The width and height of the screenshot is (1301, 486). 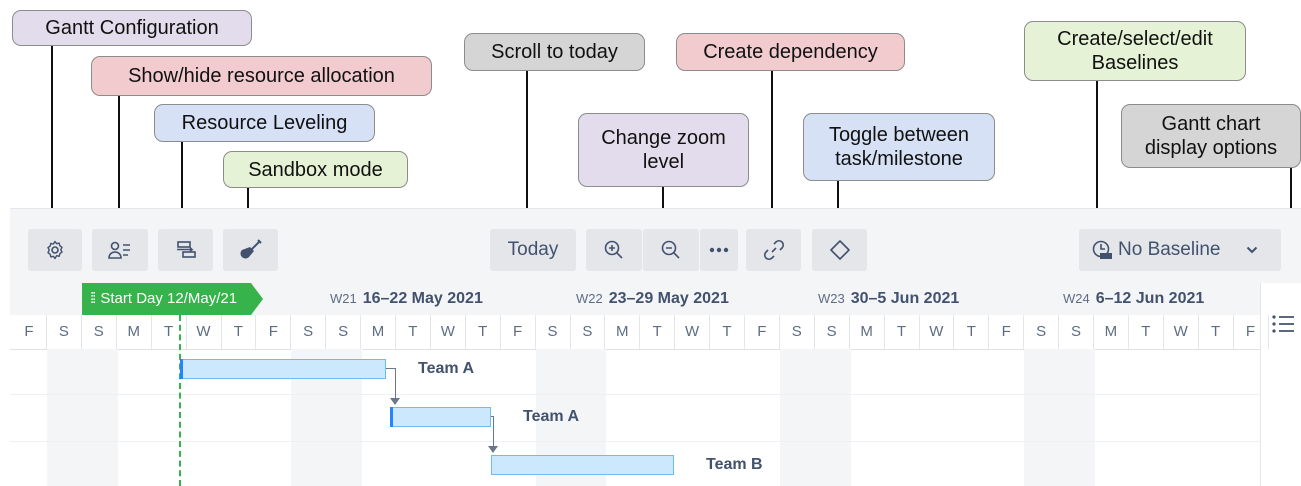 I want to click on drag-handle-icon: ⁞⁞, so click(x=93, y=298).